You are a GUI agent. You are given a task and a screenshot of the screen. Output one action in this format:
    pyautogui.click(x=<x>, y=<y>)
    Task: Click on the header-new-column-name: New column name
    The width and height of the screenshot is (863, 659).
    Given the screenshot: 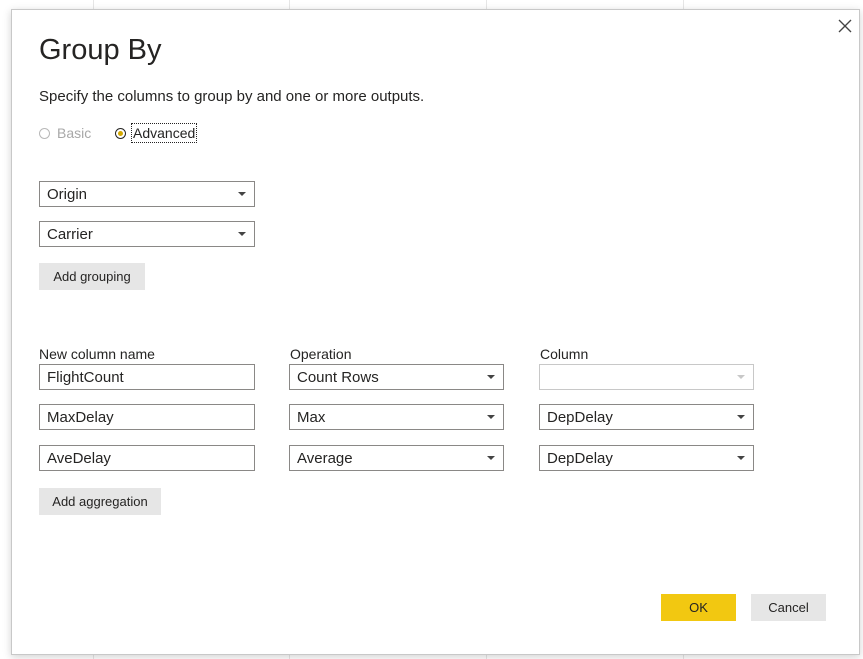 What is the action you would take?
    pyautogui.click(x=97, y=354)
    